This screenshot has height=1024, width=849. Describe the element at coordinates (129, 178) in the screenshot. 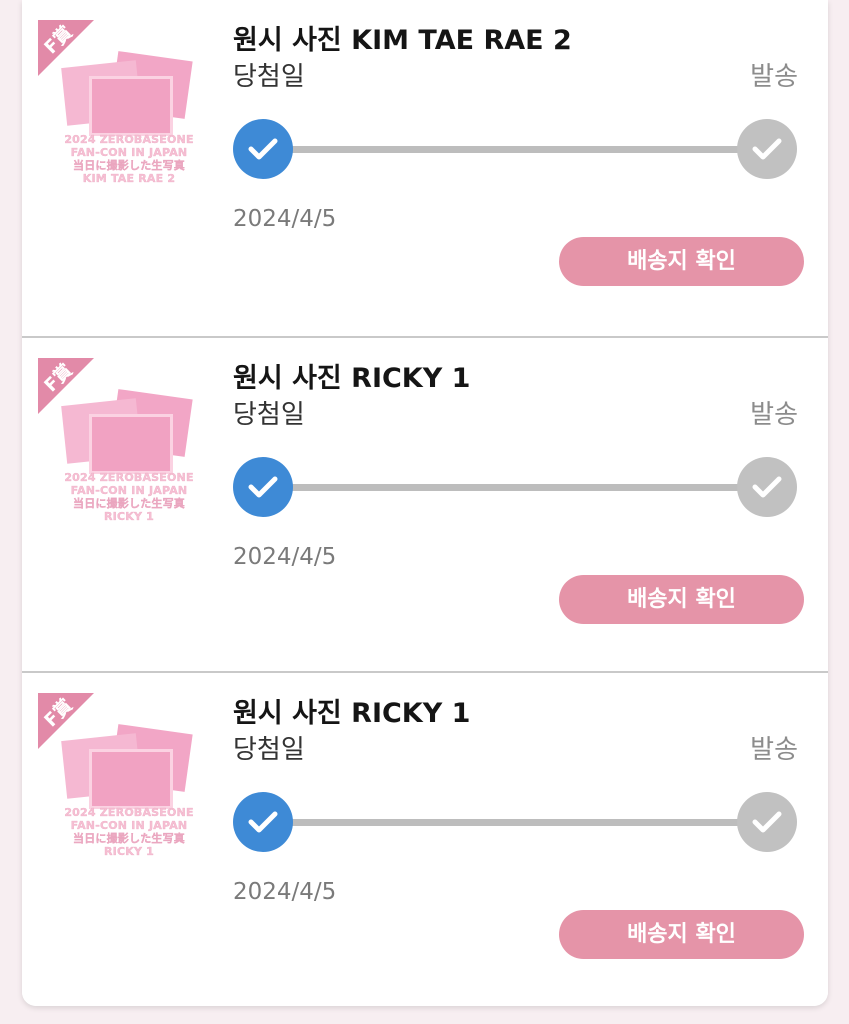

I see `caption-line: KIM TAE RAE 2` at that location.